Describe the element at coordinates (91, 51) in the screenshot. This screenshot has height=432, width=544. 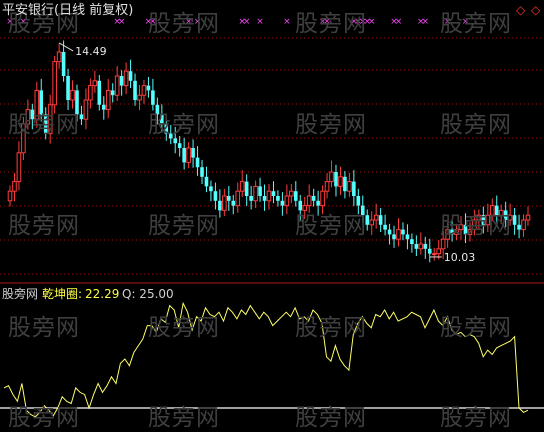
I see `high-price-label: 14.49` at that location.